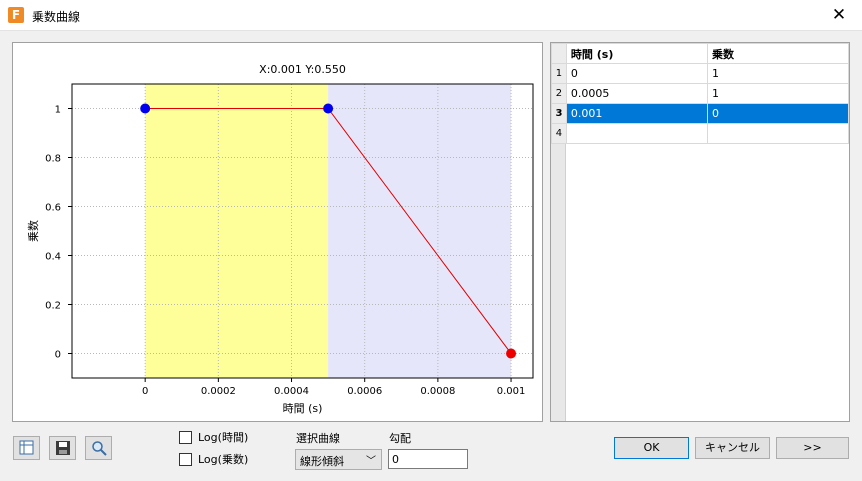  I want to click on table-row-selected: 3 0.001 0, so click(700, 113).